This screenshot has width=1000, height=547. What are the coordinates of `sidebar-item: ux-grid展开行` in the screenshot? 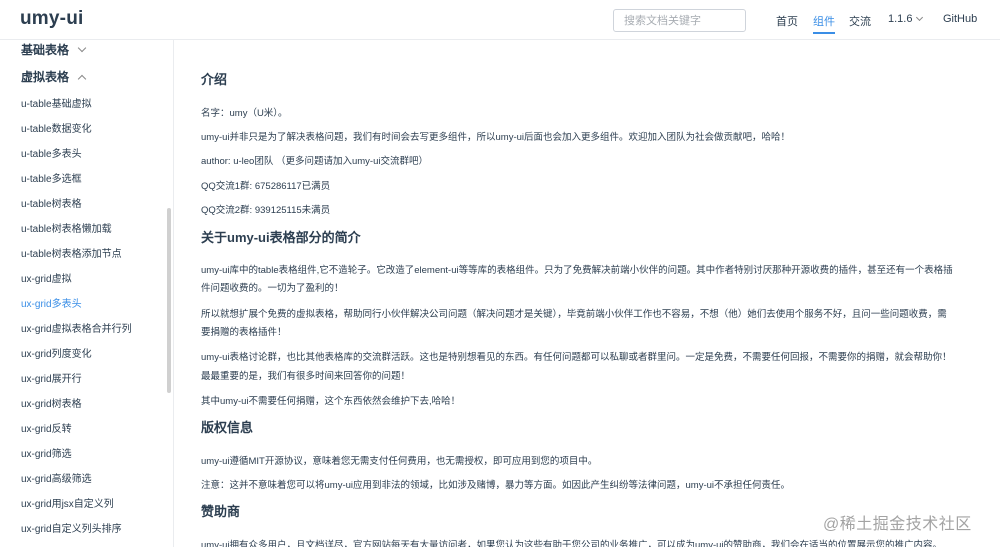 It's located at (51, 377).